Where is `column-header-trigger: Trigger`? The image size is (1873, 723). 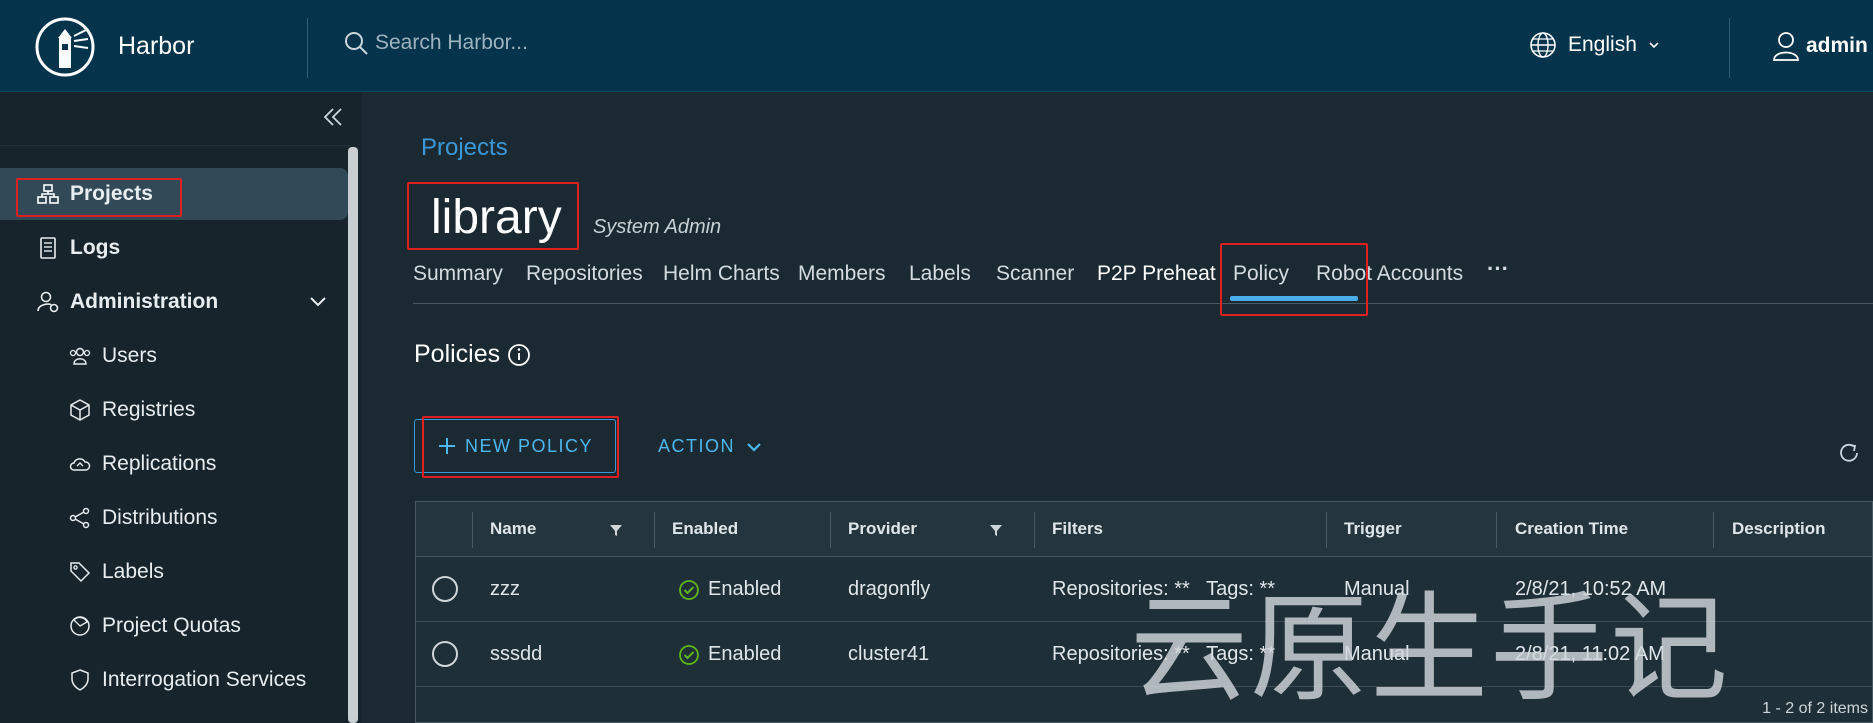 column-header-trigger: Trigger is located at coordinates (1373, 529).